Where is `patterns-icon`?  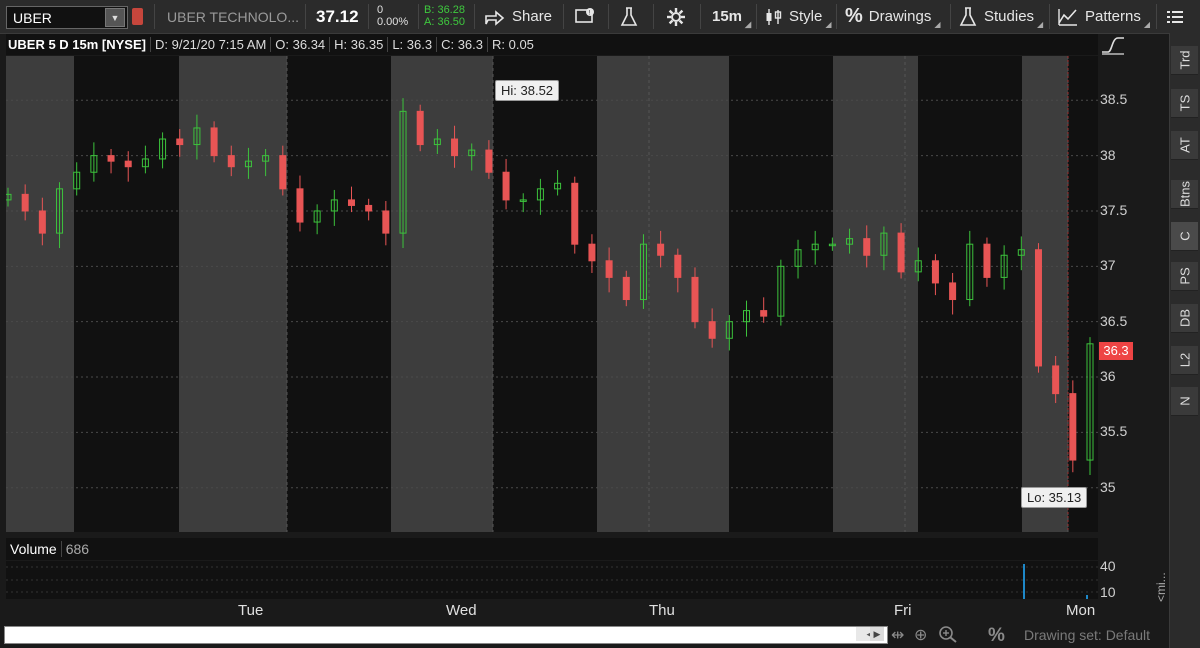
patterns-icon is located at coordinates (1067, 17).